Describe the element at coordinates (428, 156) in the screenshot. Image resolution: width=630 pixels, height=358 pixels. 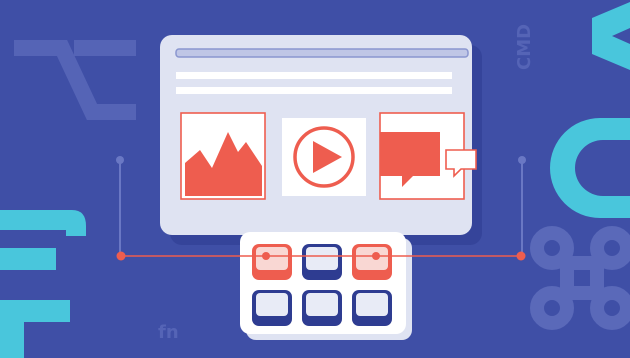
I see `chat-panel` at that location.